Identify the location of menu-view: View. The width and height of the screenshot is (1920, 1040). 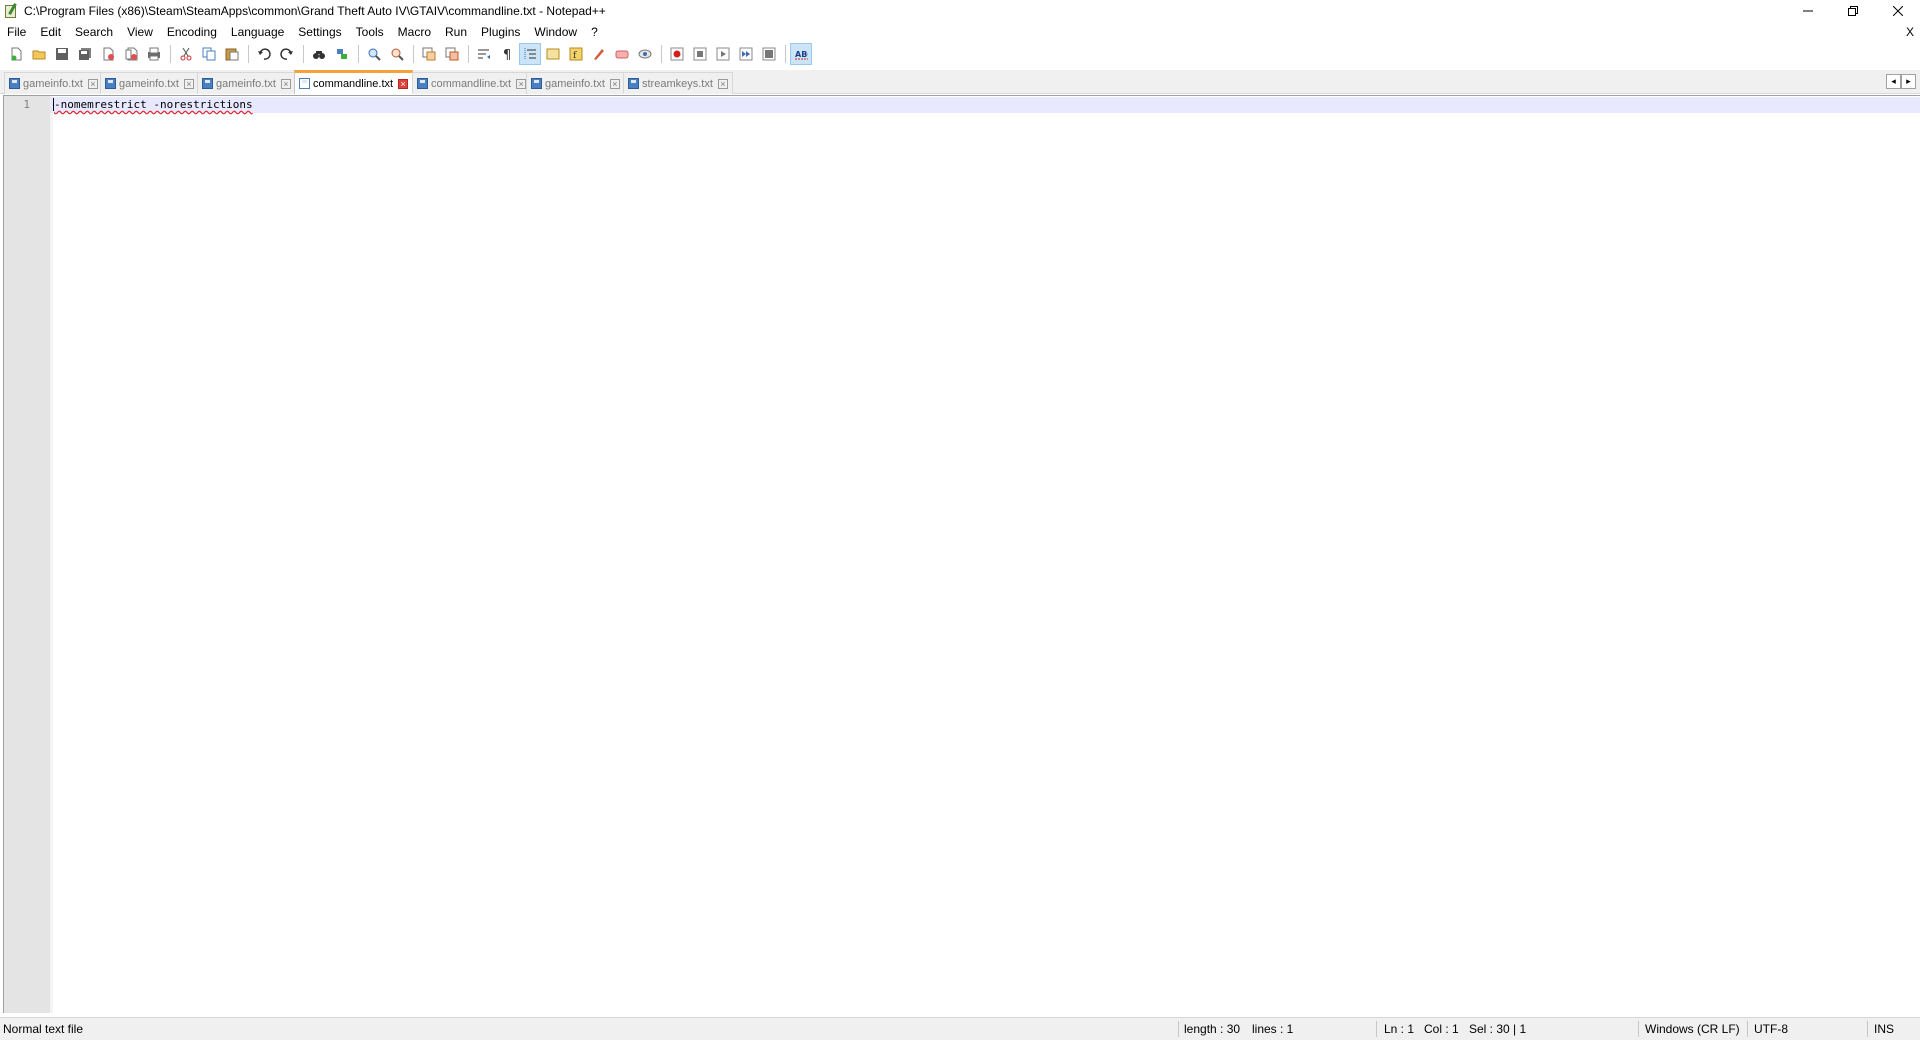
(140, 32).